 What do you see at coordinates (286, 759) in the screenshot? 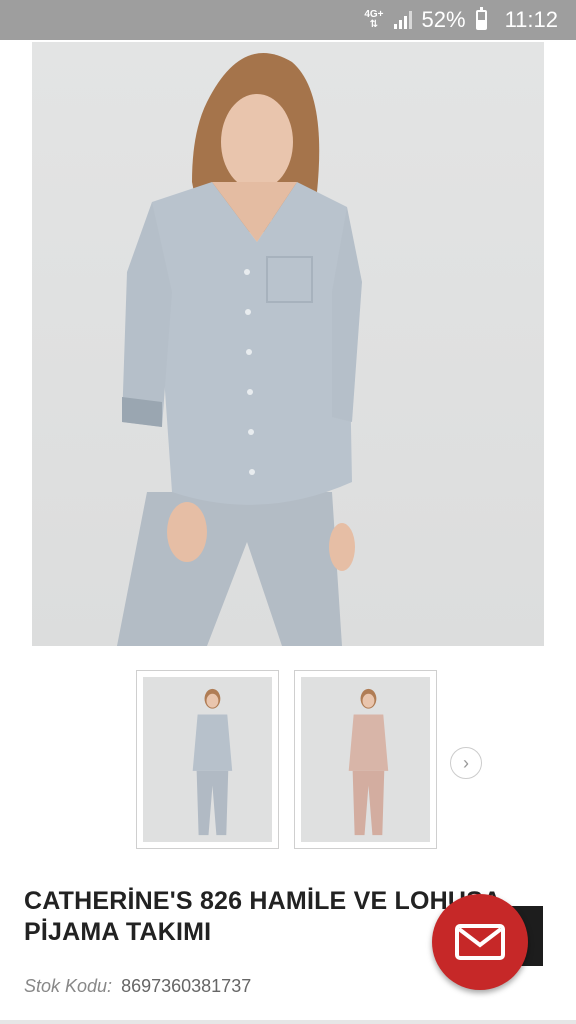
I see `thumbnail-gallery` at bounding box center [286, 759].